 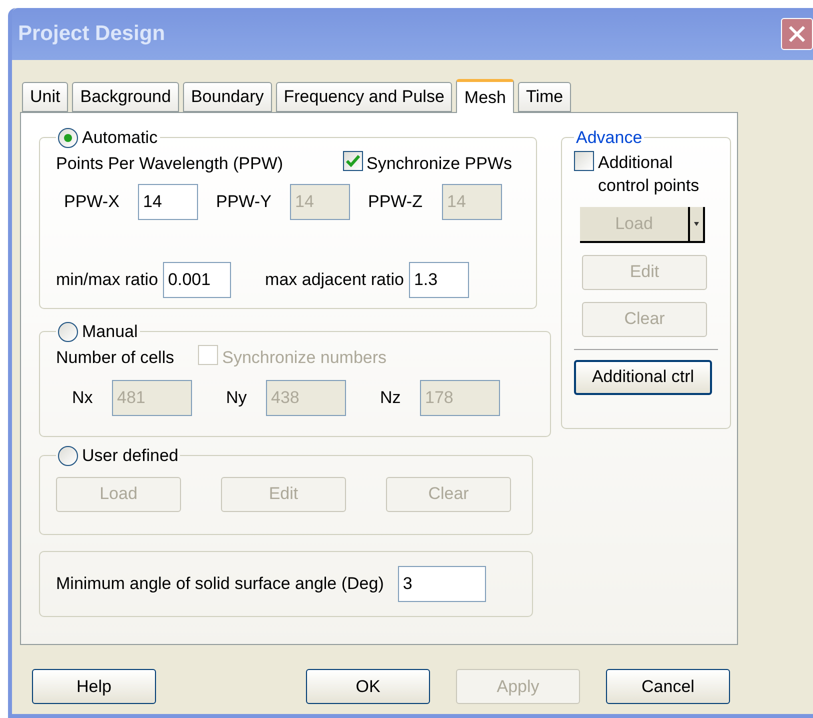 I want to click on checkbox-label: Synchronize PPWs, so click(x=439, y=163).